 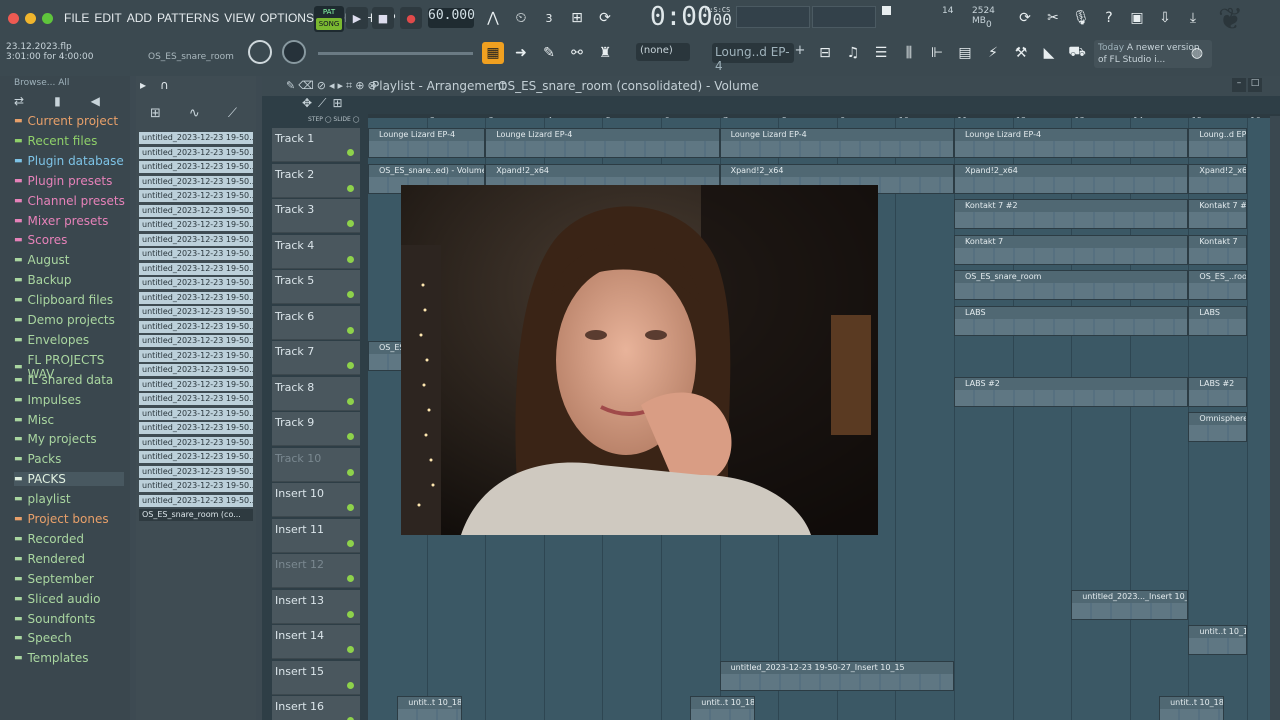 I want to click on pattern-clip: LABS #2, so click(x=1071, y=391).